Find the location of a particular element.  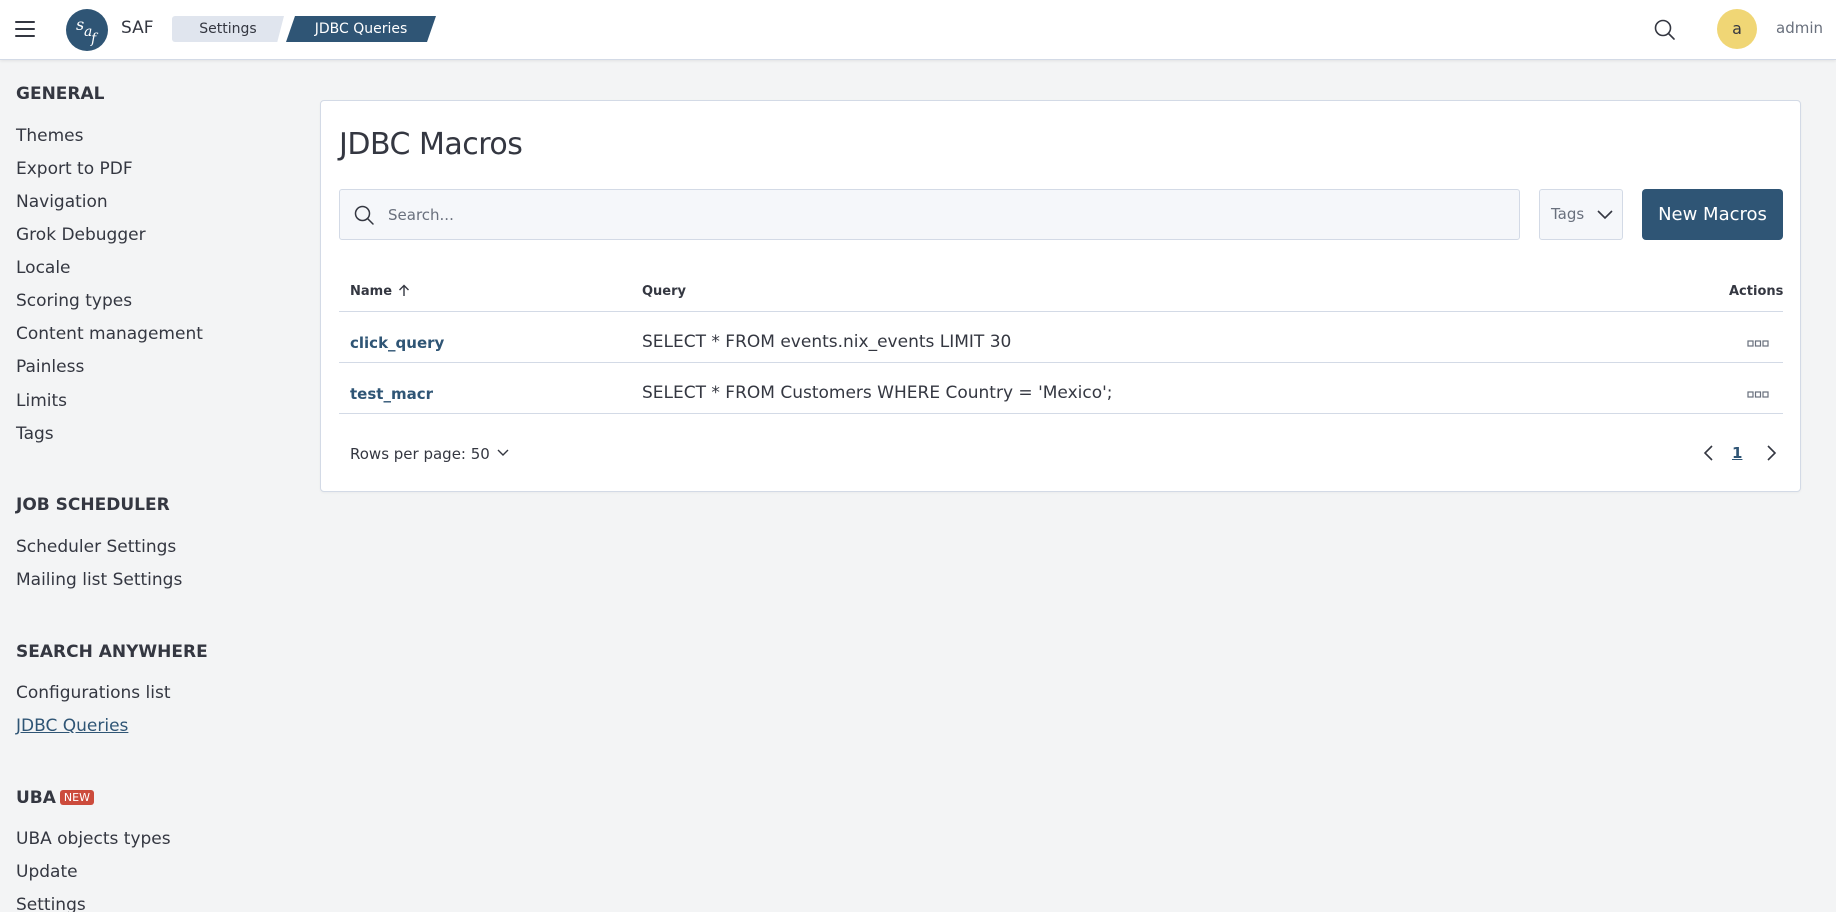

column-header-name: Name is located at coordinates (380, 291).